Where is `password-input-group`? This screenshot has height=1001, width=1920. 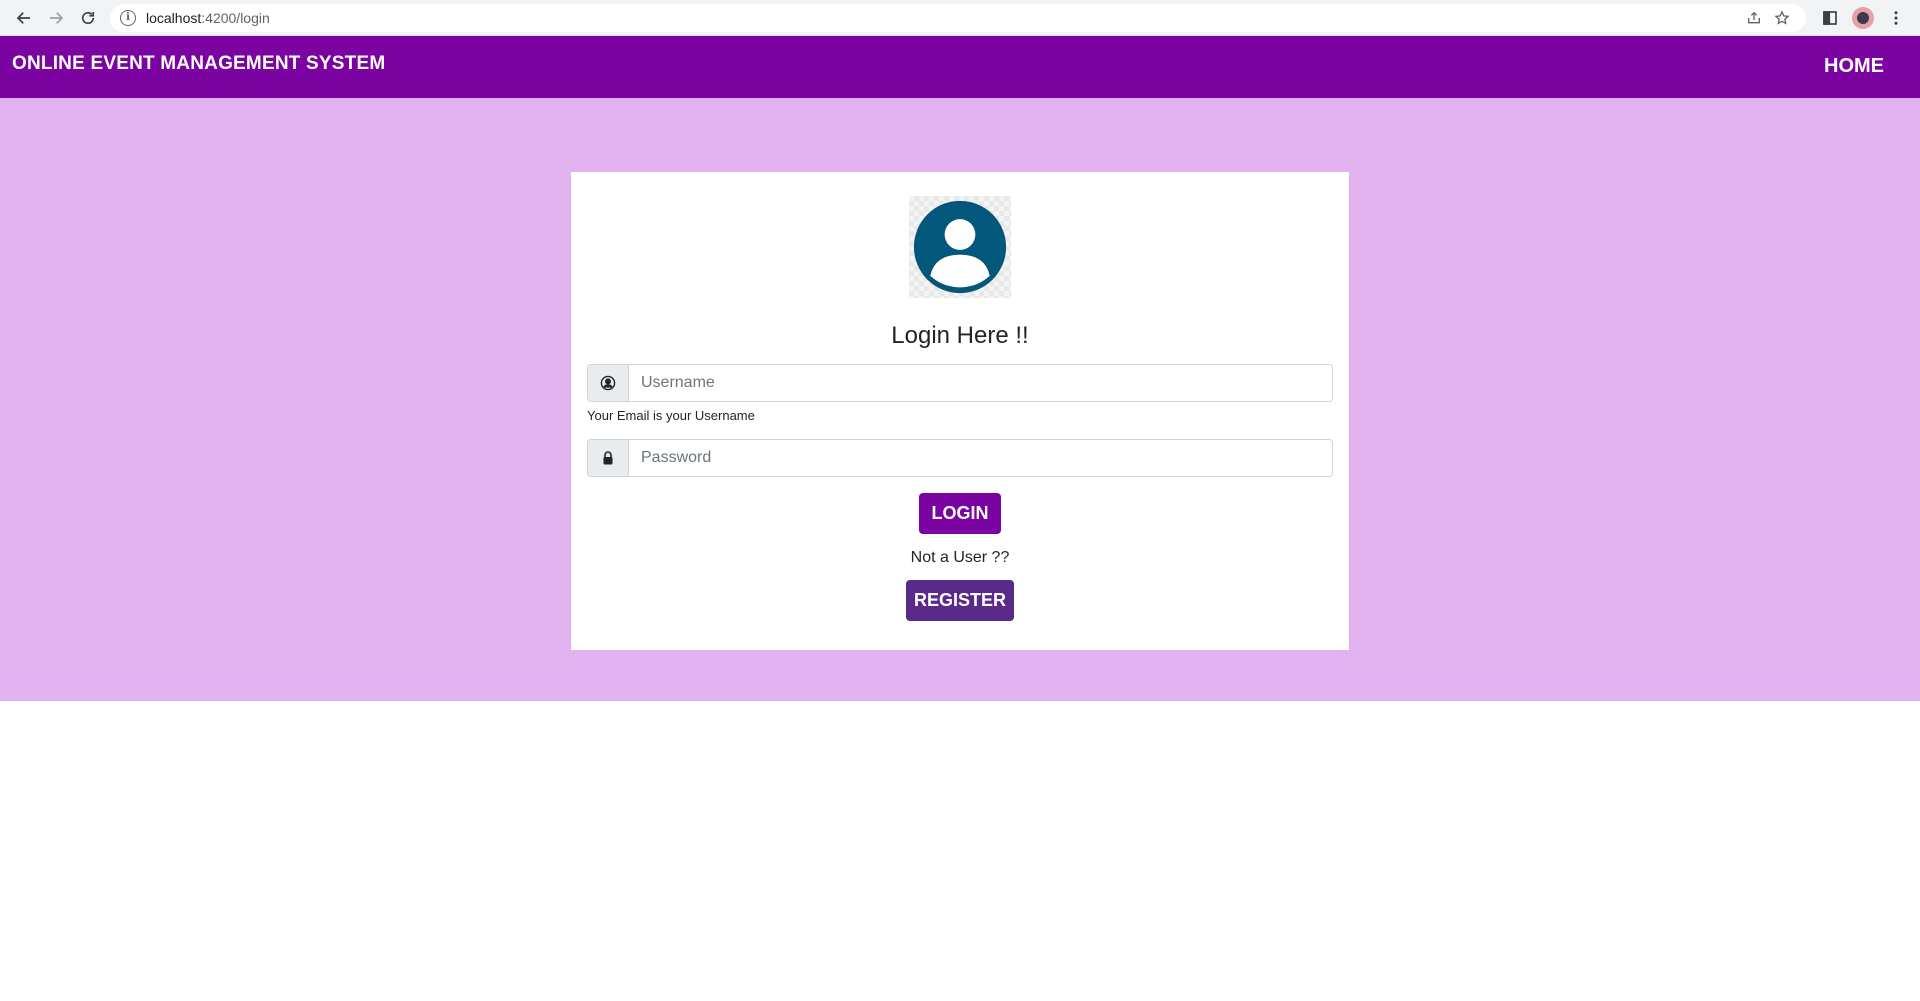 password-input-group is located at coordinates (960, 458).